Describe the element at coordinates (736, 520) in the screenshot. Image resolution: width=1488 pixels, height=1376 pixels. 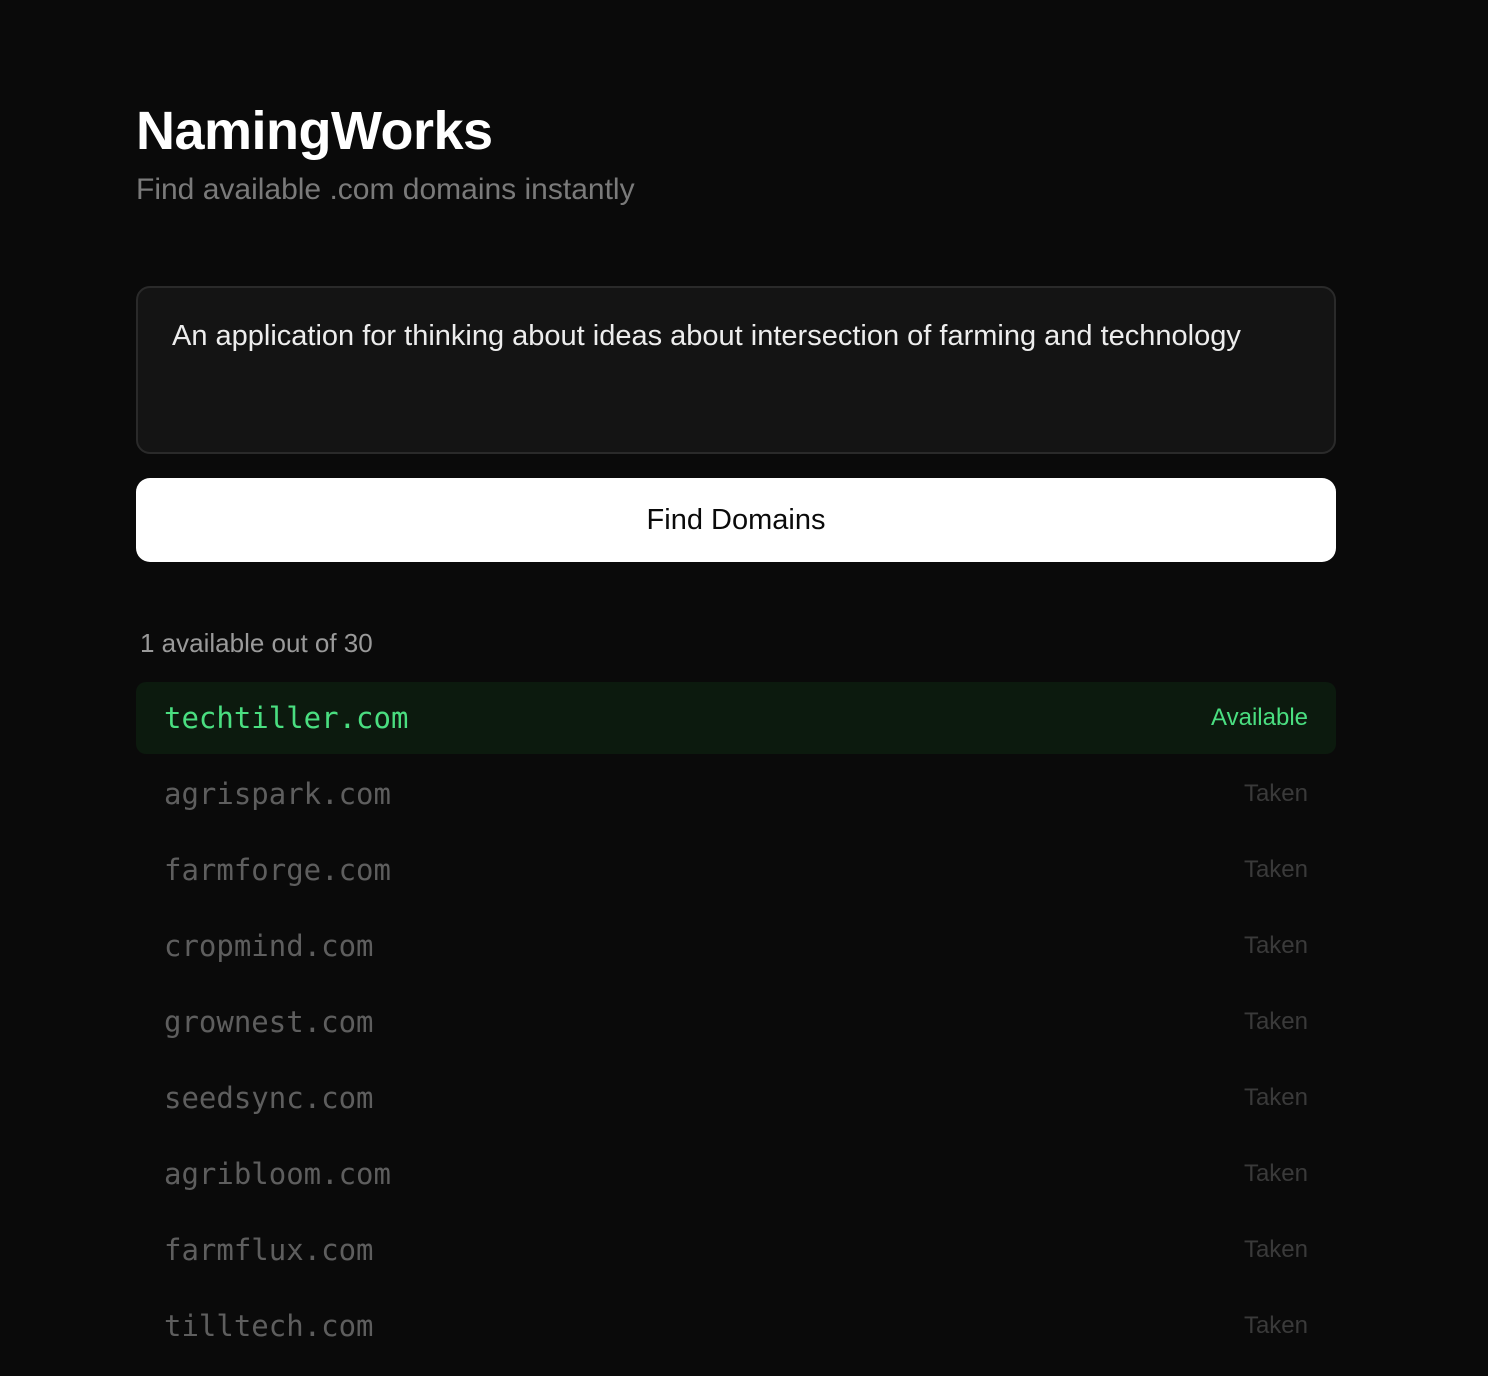
I see `find-domains-button: Find Domains` at that location.